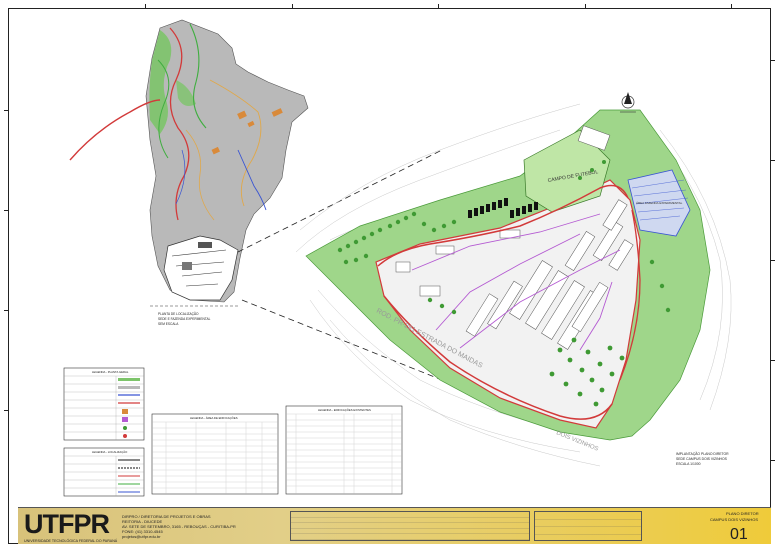  What do you see at coordinates (742, 513) in the screenshot?
I see `project-title: PLANO DIRETOR` at bounding box center [742, 513].